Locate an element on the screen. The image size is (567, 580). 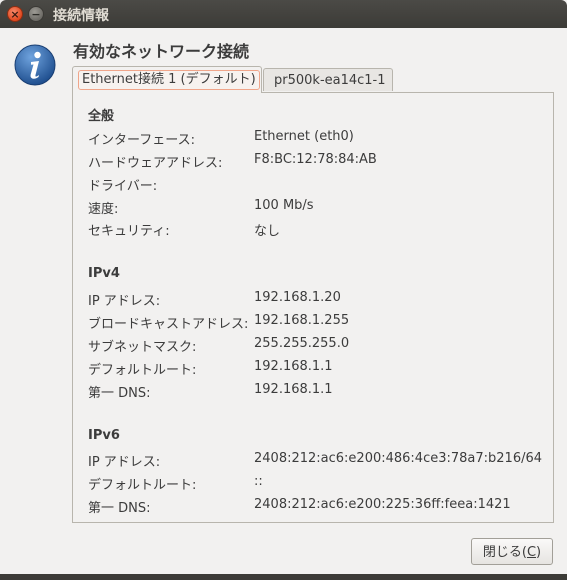
label-broadcast-address: ブロードキャストアドレス: is located at coordinates (168, 324).